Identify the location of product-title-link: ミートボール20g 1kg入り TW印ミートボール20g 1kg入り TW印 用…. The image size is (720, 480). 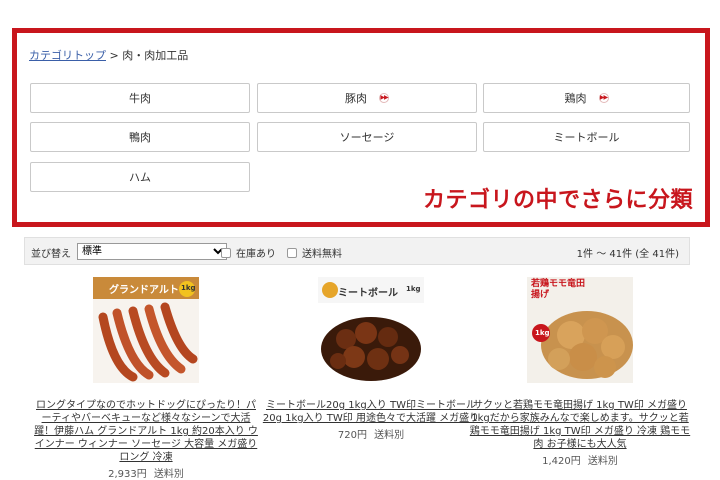
(371, 412).